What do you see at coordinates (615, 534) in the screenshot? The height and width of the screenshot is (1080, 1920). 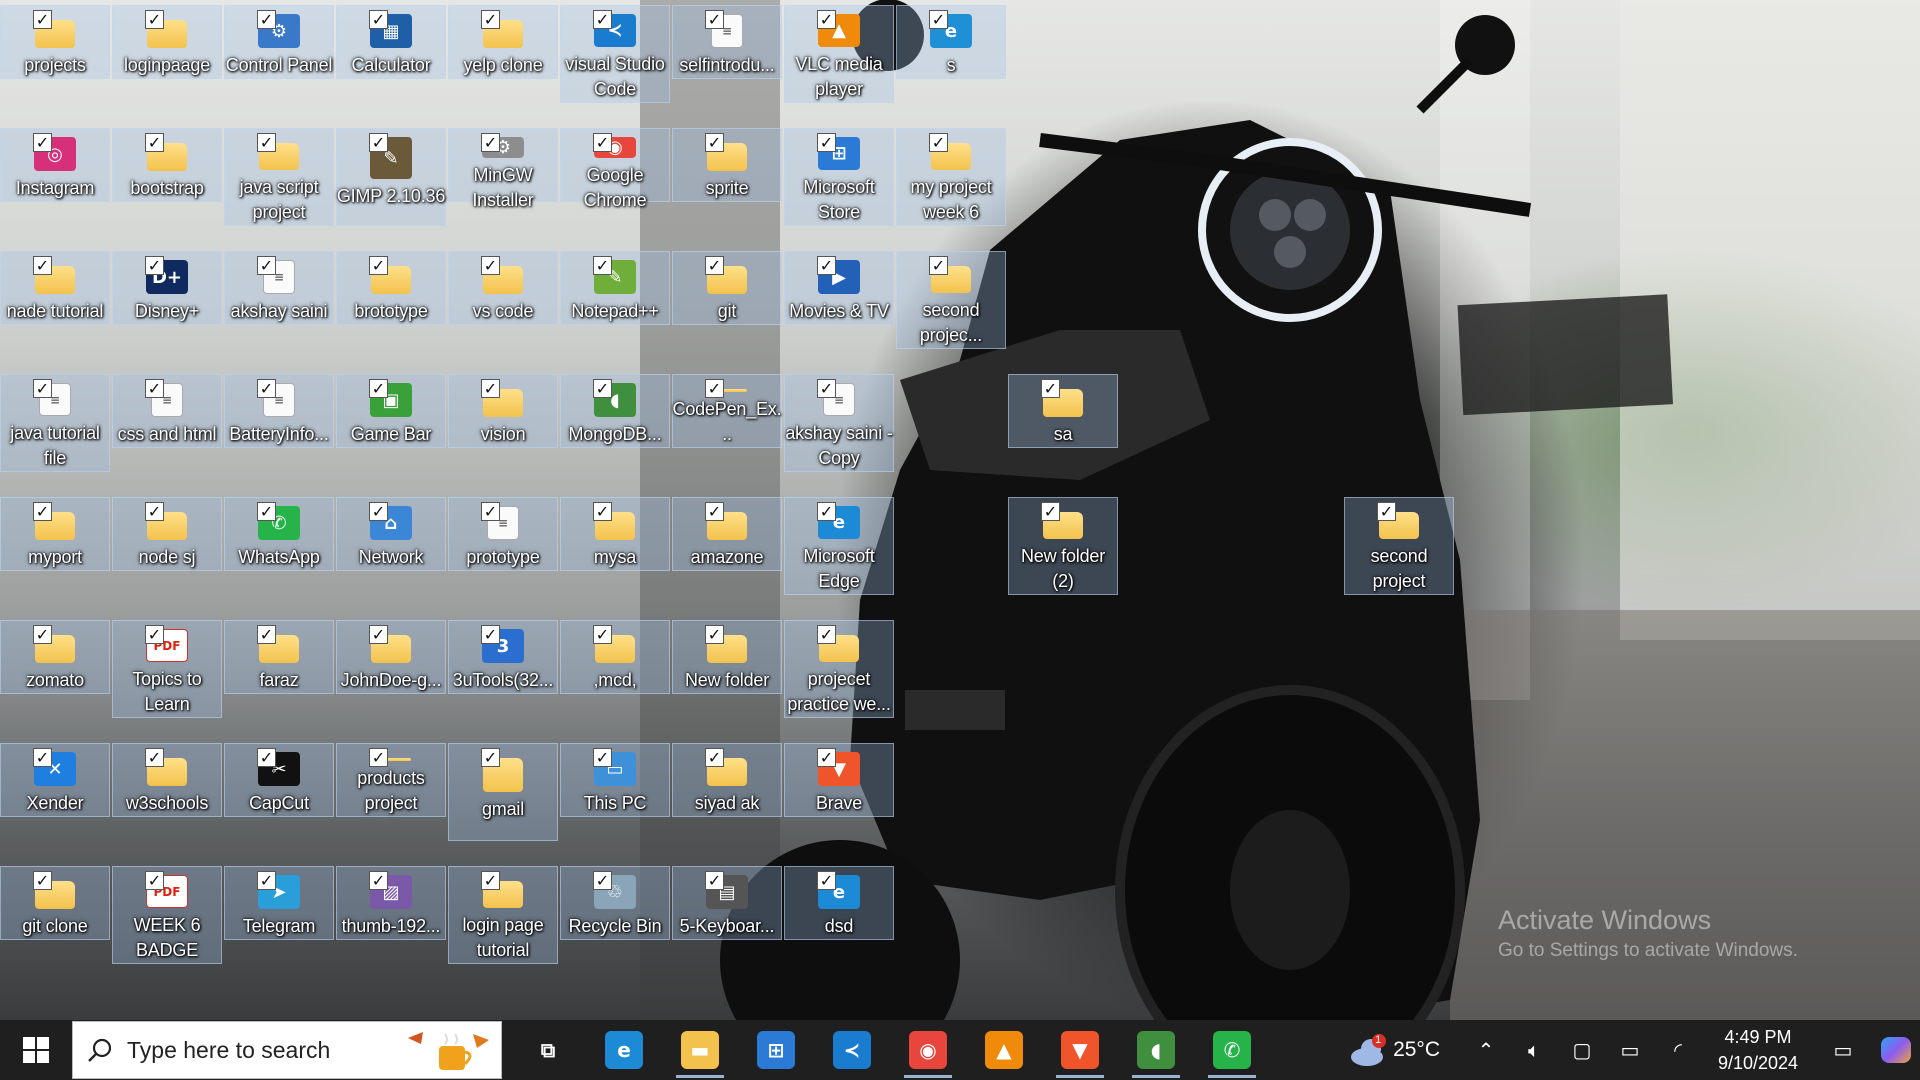 I see `desktop-icon-mysa: ✓ mysa` at bounding box center [615, 534].